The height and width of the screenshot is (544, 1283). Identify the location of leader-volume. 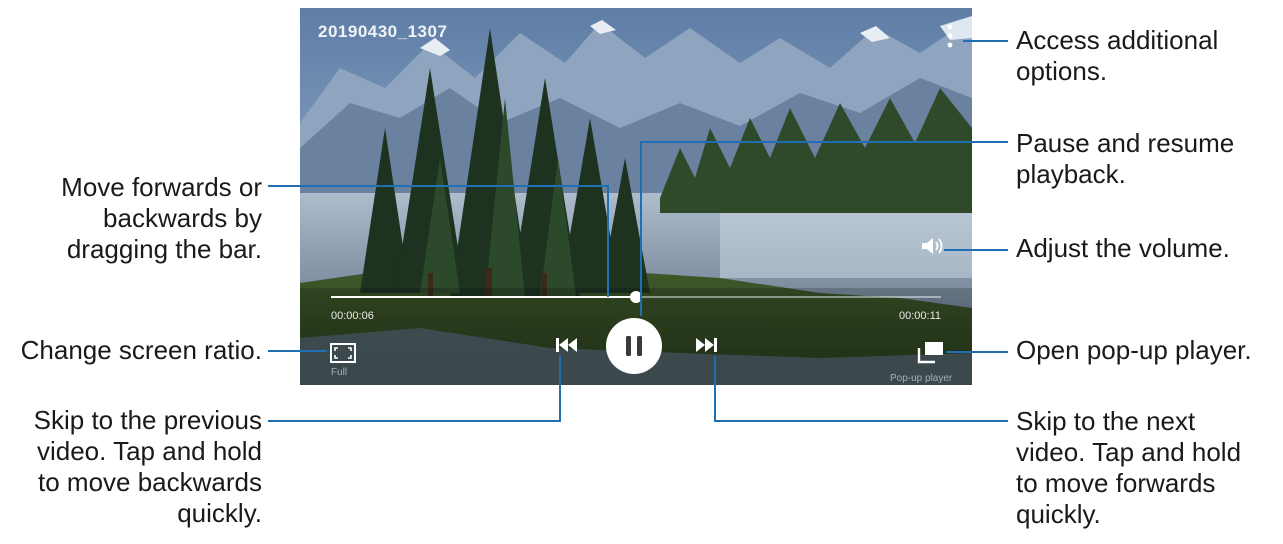
(976, 250).